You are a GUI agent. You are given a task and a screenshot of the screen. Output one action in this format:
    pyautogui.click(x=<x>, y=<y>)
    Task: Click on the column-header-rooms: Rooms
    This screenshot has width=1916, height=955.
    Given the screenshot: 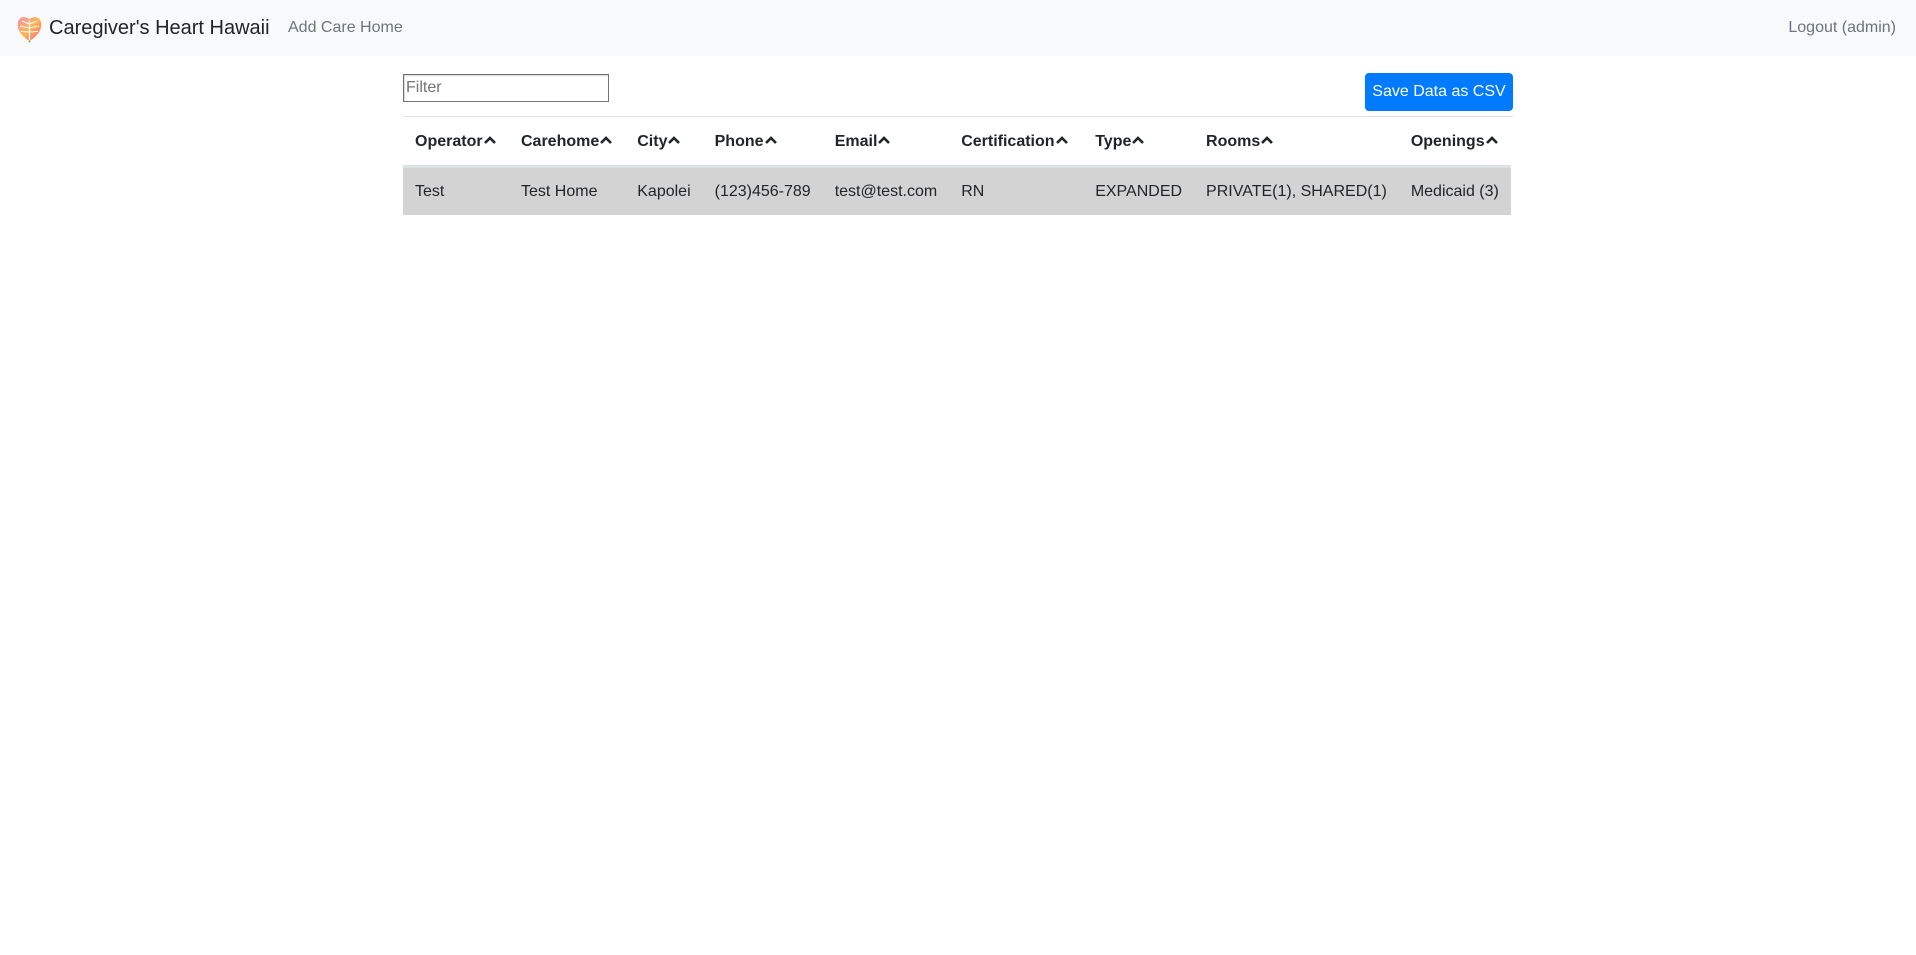 What is the action you would take?
    pyautogui.click(x=1296, y=142)
    